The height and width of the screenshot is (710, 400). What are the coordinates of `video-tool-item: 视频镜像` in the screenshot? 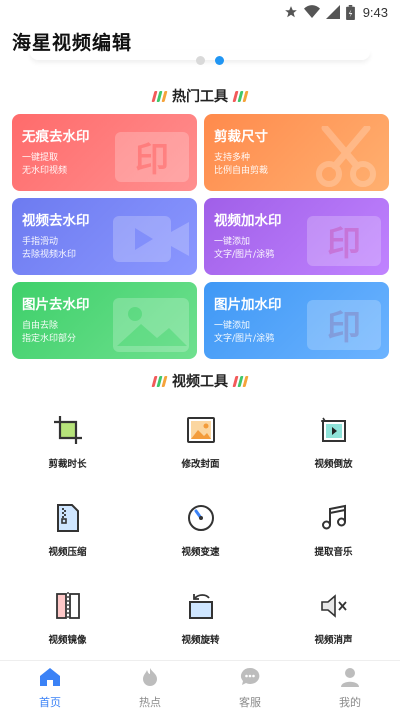 It's located at (67, 621).